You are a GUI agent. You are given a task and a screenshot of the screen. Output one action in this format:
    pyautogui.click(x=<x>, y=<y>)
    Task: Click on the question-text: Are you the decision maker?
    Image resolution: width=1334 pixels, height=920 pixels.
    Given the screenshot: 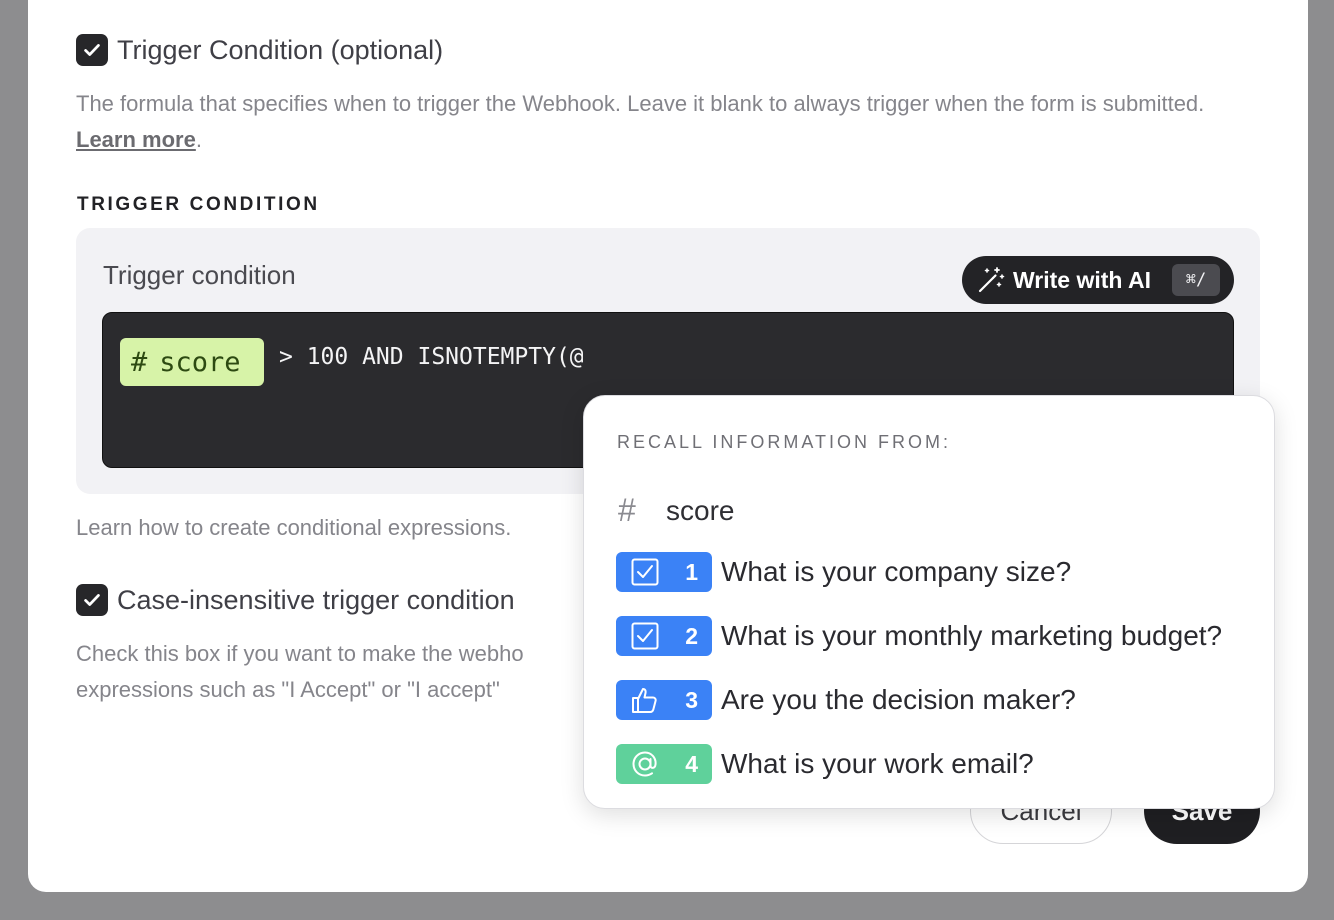 What is the action you would take?
    pyautogui.click(x=898, y=699)
    